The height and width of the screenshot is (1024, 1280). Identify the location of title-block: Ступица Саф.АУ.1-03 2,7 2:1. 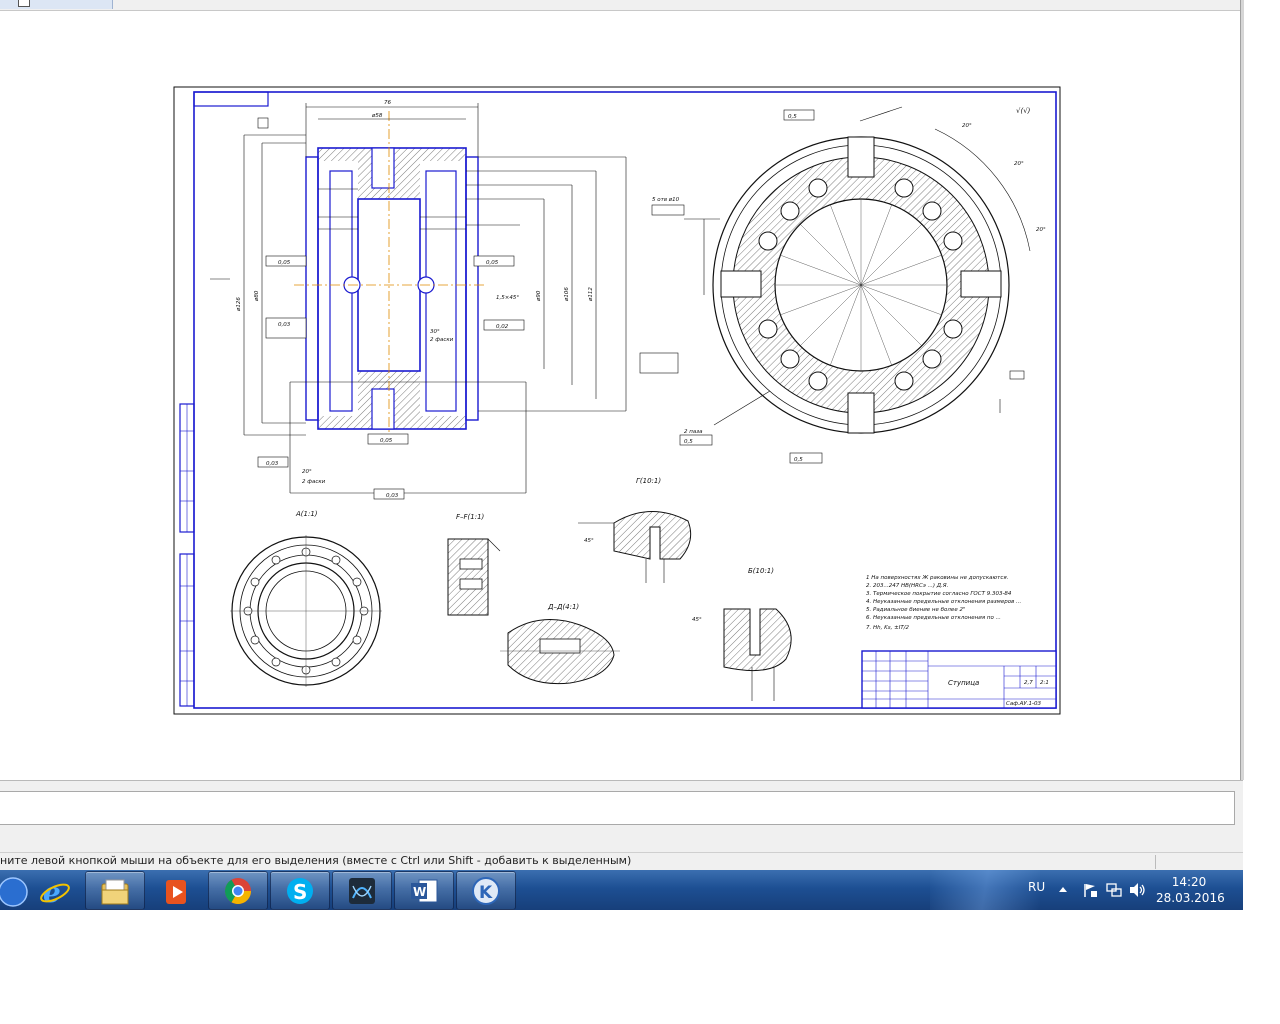
(959, 679).